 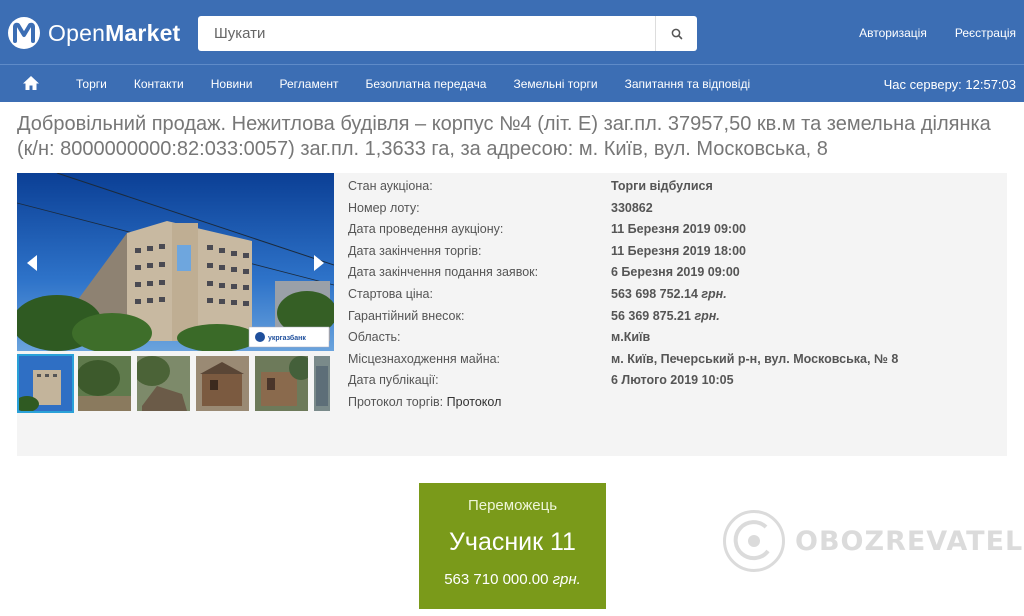 I want to click on detail-label: Місцезнаходження майна:, so click(x=424, y=358).